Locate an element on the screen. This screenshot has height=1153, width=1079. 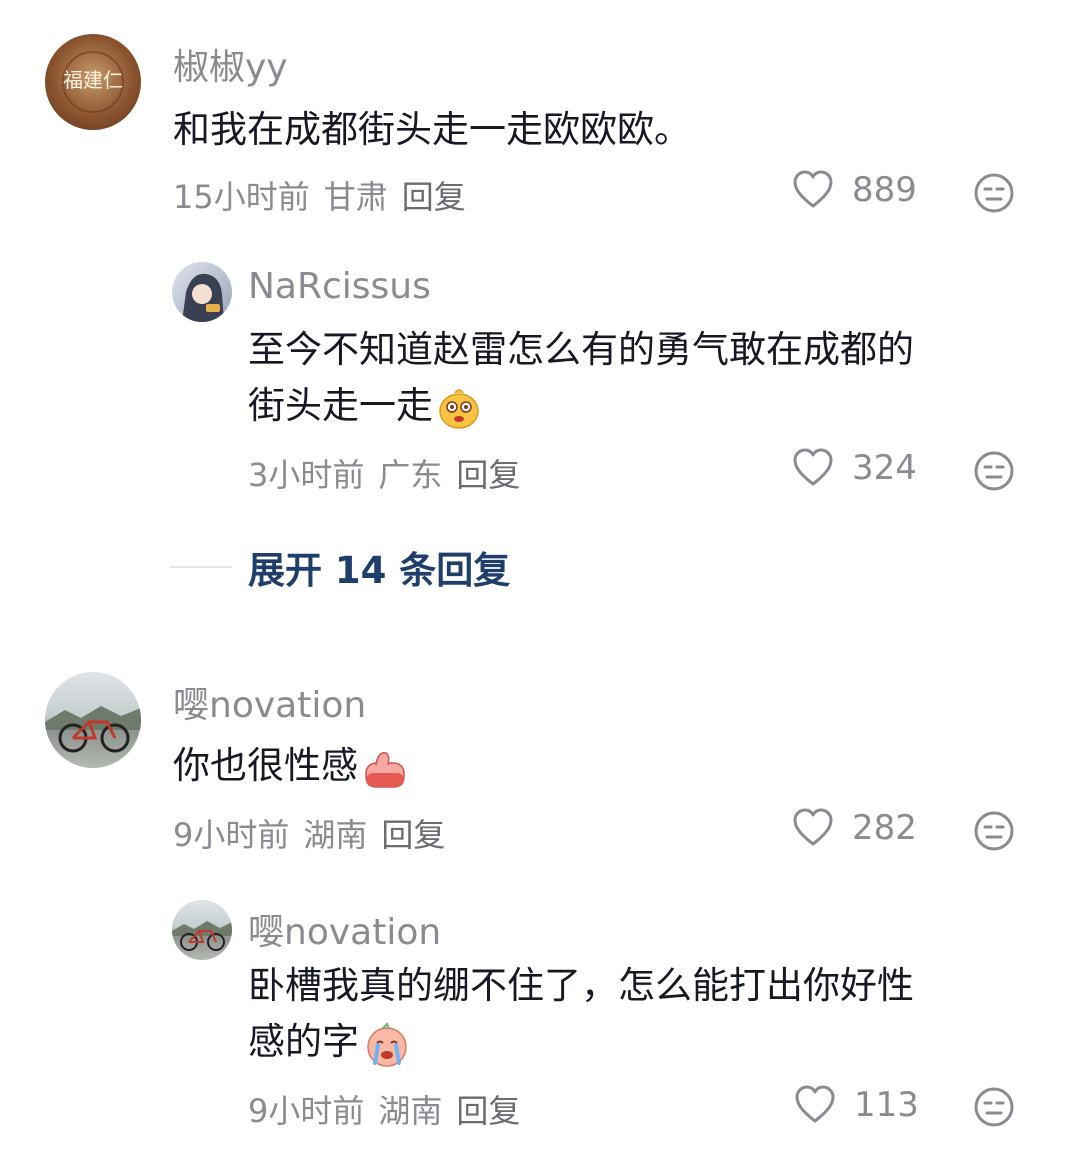
surprised-face-emoji-icon is located at coordinates (459, 408).